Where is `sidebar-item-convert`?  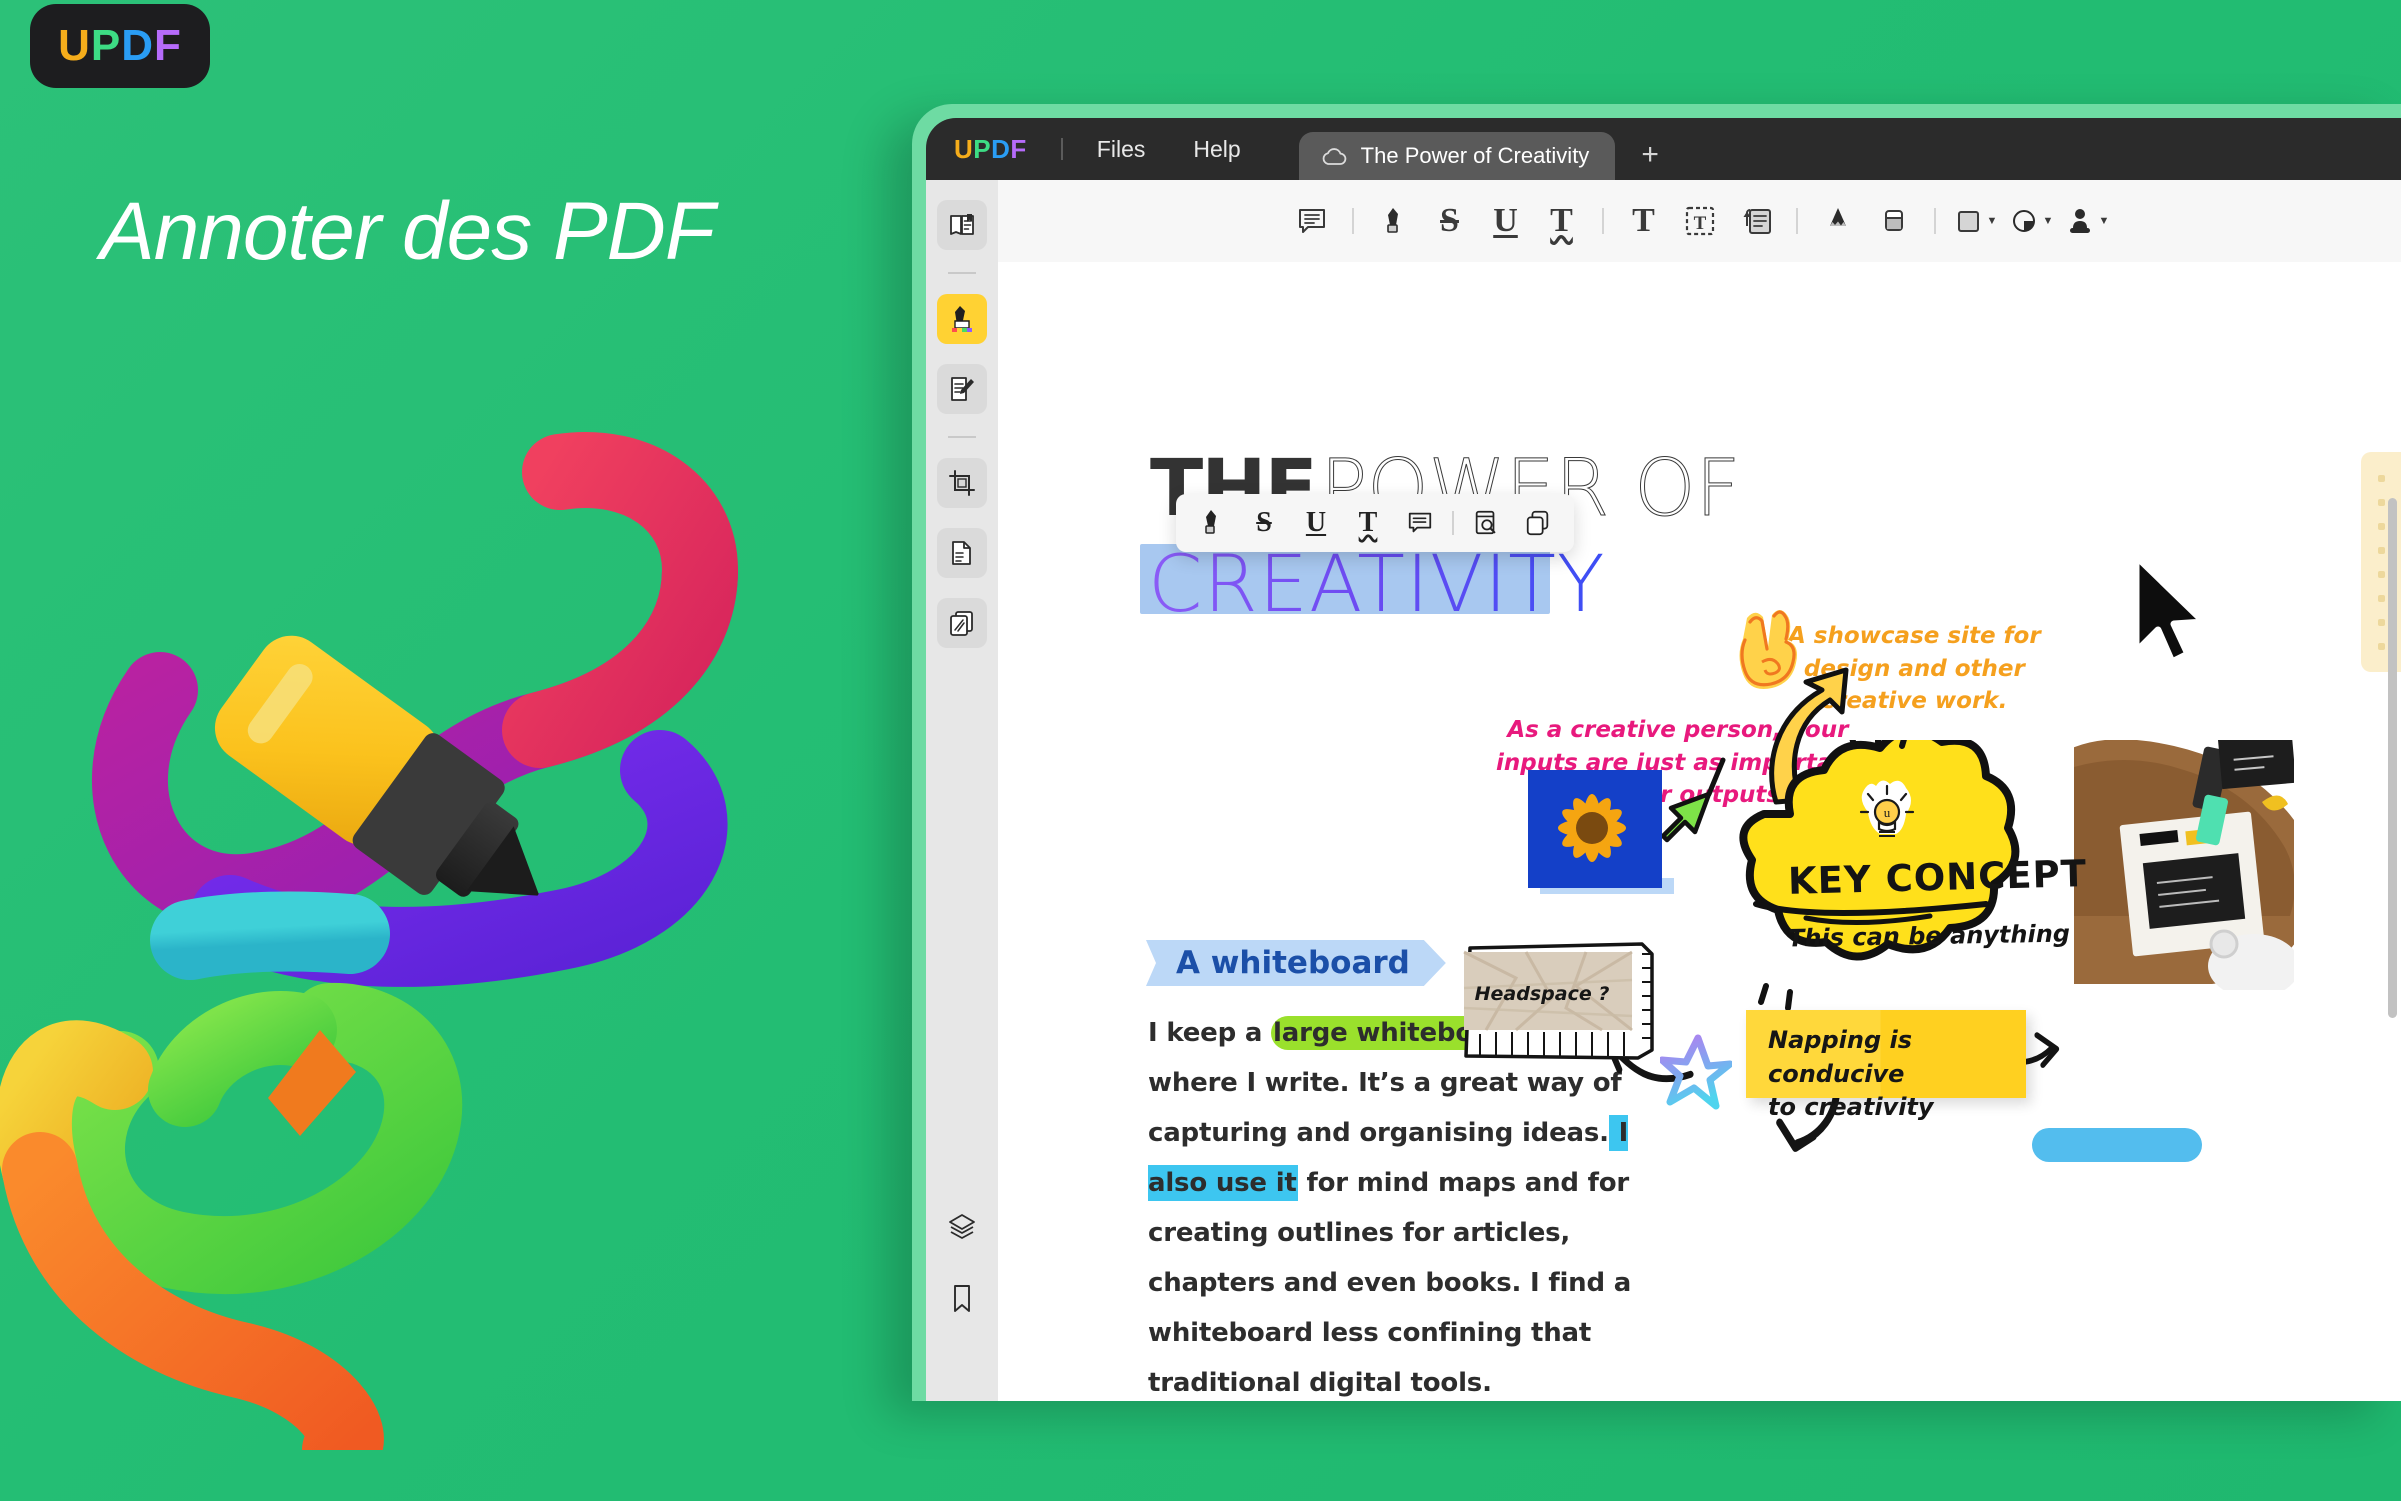 sidebar-item-convert is located at coordinates (962, 623).